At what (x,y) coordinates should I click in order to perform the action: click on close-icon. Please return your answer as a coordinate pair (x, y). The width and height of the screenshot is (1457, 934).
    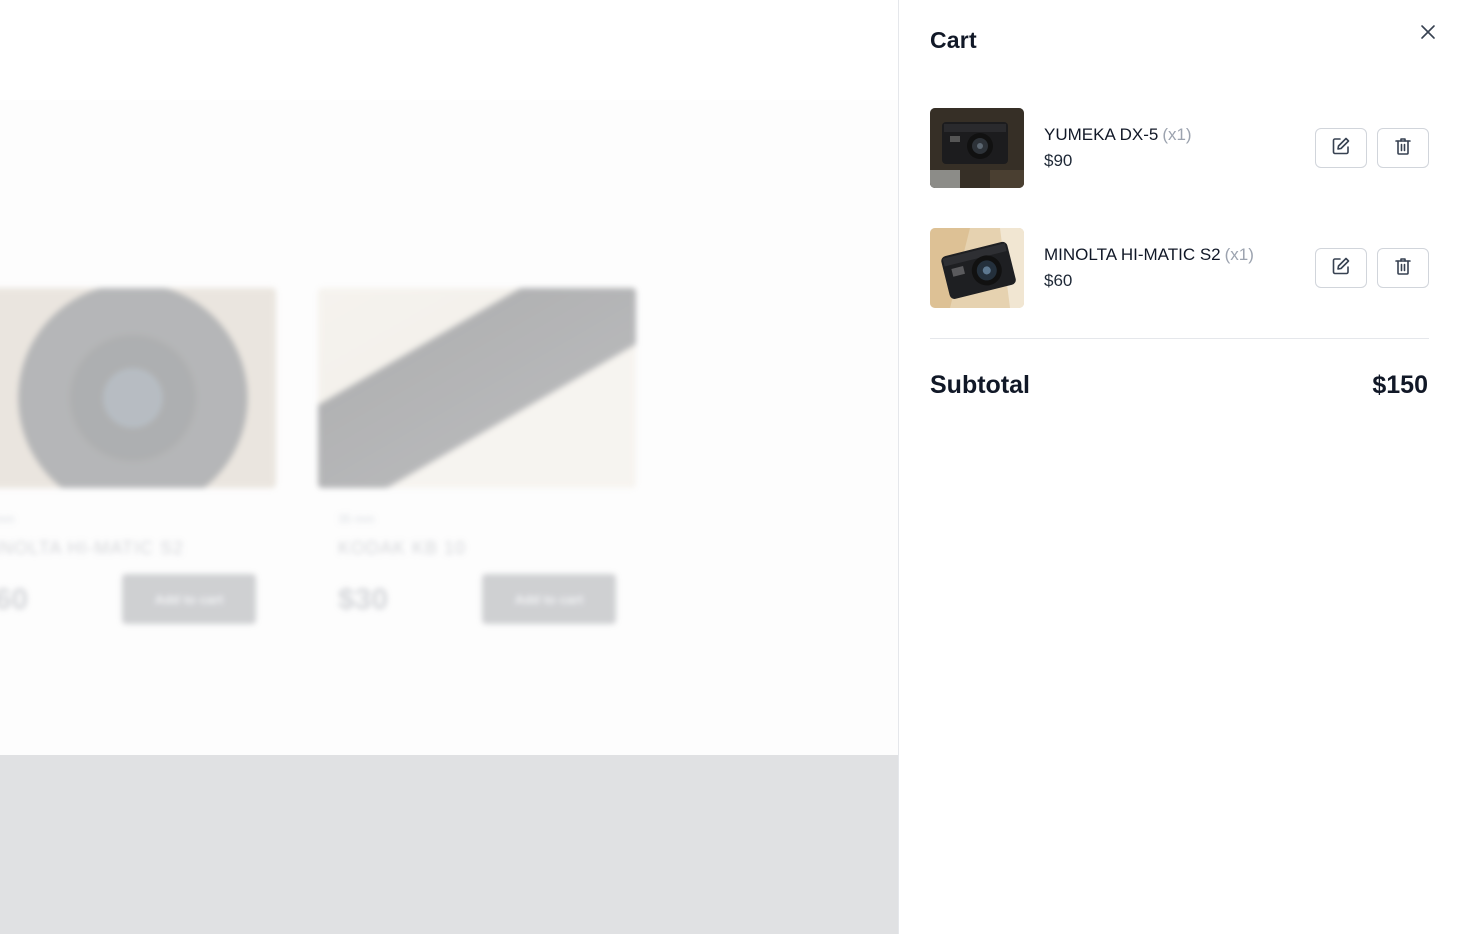
    Looking at the image, I should click on (1428, 34).